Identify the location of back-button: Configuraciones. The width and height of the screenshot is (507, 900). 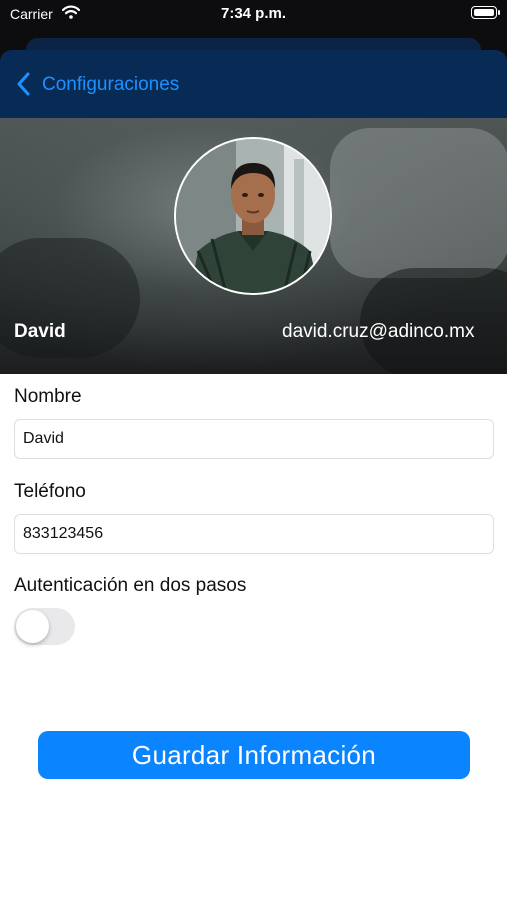
(110, 85).